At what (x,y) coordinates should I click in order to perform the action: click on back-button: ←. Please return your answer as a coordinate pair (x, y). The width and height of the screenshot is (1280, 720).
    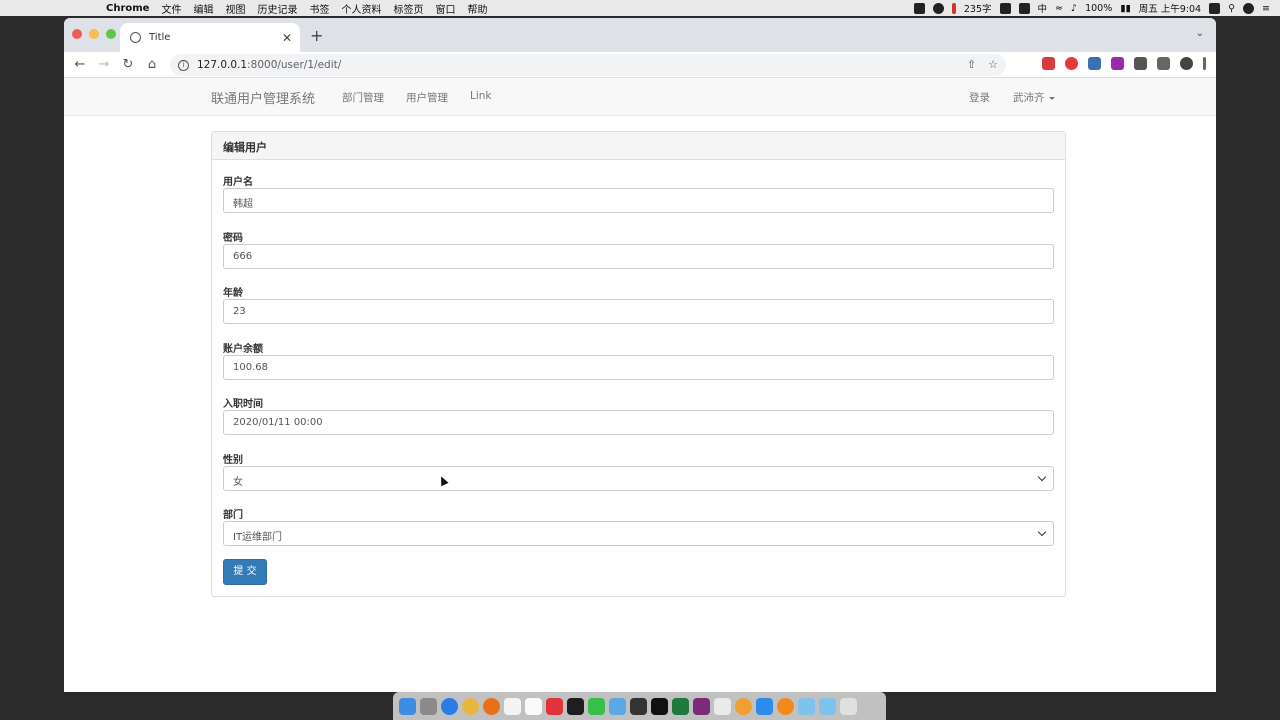
    Looking at the image, I should click on (80, 64).